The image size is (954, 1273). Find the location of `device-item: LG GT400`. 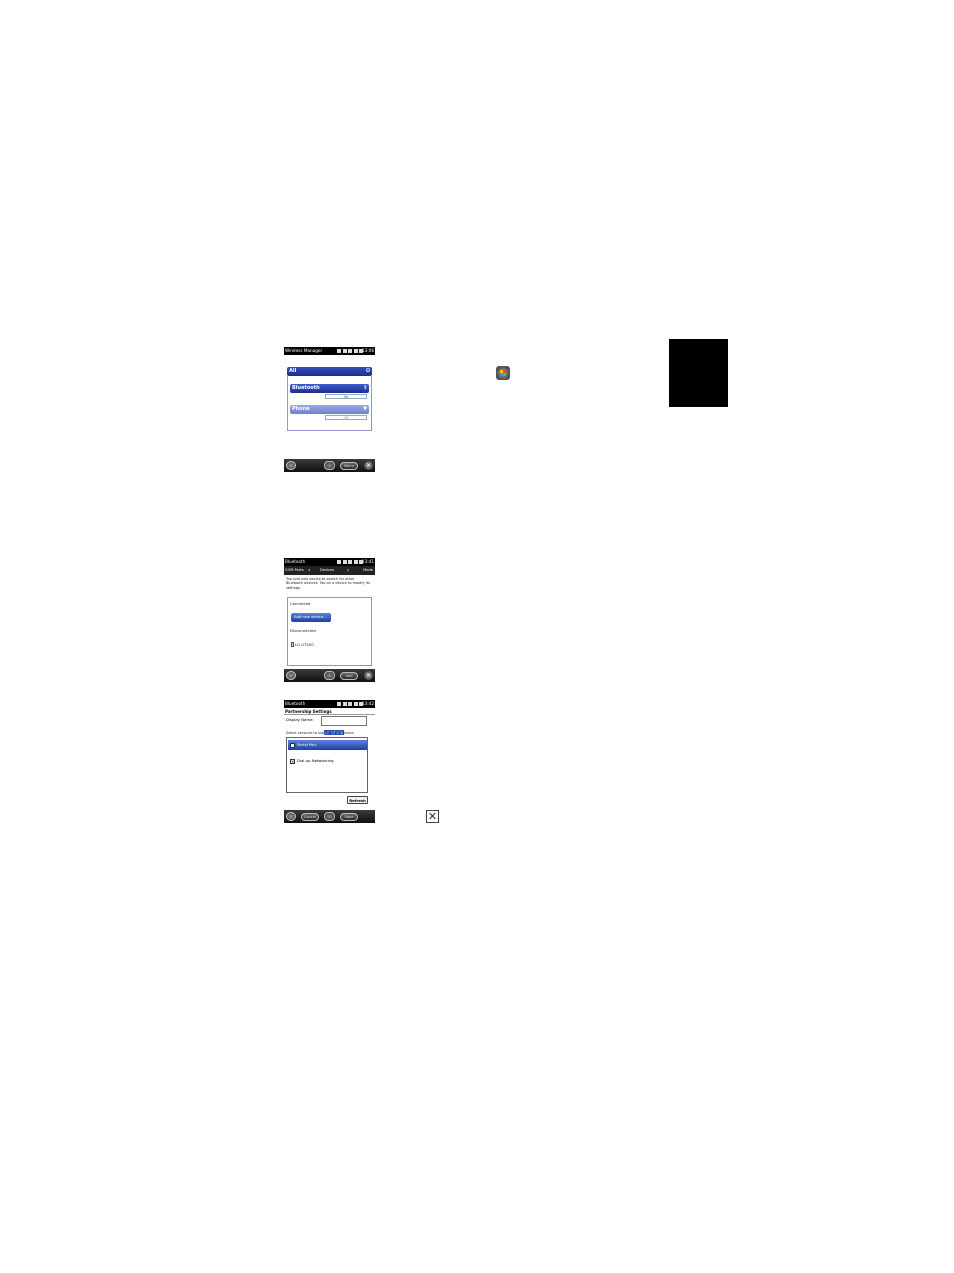

device-item: LG GT400 is located at coordinates (302, 644).